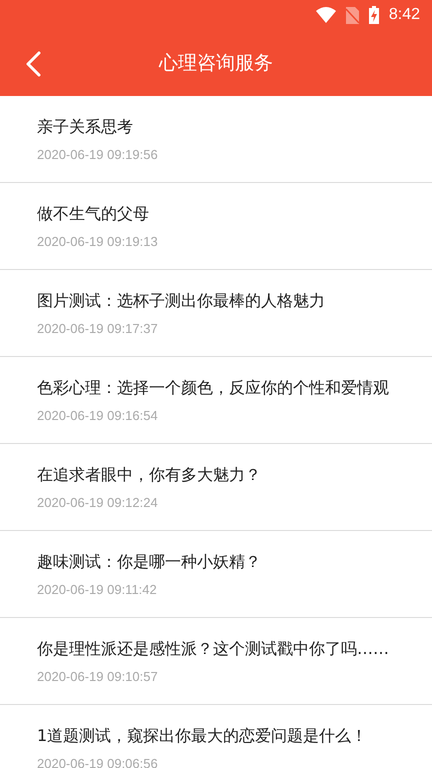 The width and height of the screenshot is (432, 768). What do you see at coordinates (216, 661) in the screenshot?
I see `article-item: 你是理性派还是感性派？这个测试戳中你了吗…… 2020-06-19 09:10:57` at bounding box center [216, 661].